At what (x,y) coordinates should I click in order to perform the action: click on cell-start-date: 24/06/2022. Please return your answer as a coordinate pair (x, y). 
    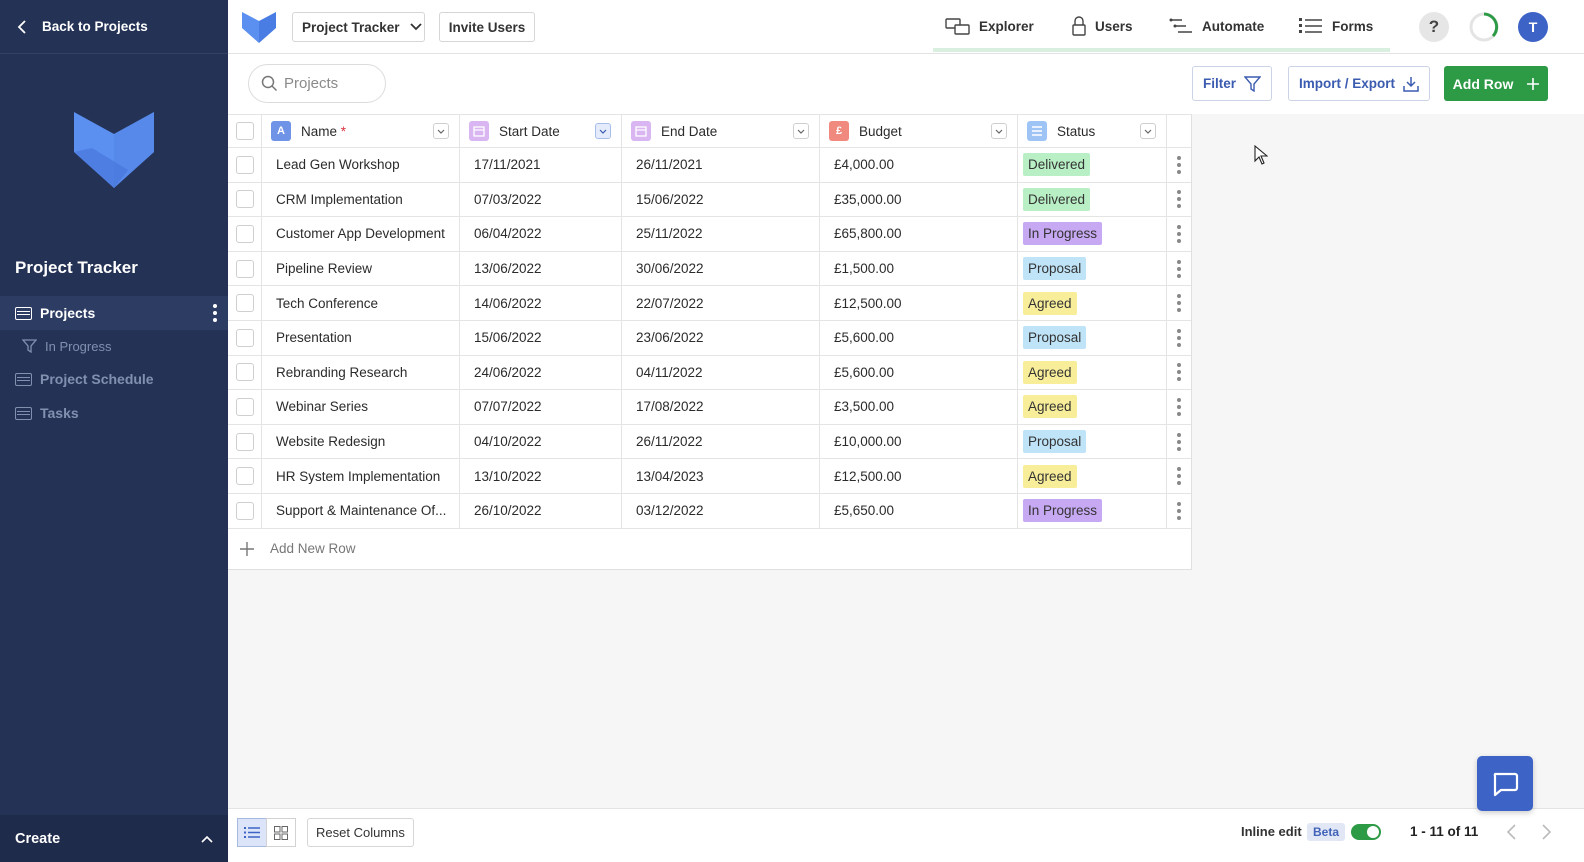
    Looking at the image, I should click on (541, 372).